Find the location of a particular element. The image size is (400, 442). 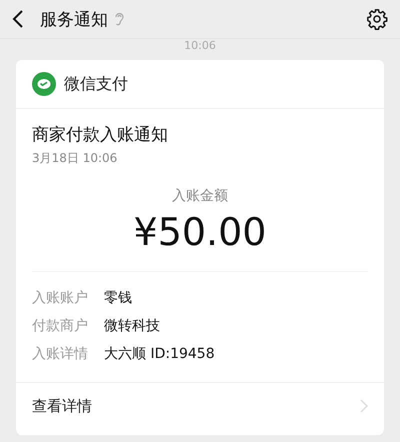

back-icon is located at coordinates (18, 19).